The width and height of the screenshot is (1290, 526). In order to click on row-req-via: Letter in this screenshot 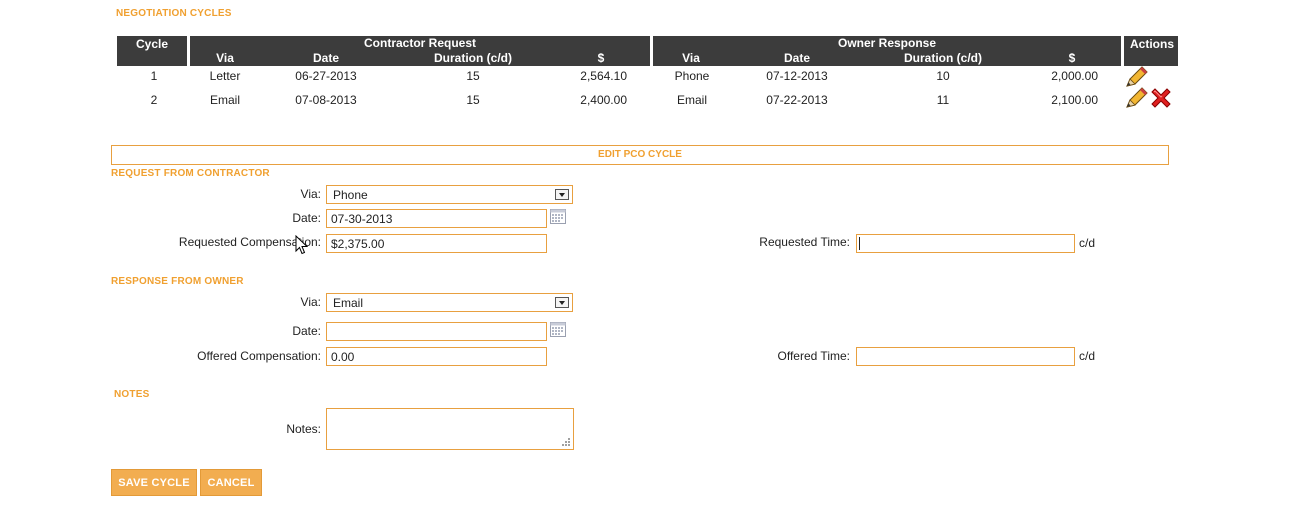, I will do `click(225, 76)`.